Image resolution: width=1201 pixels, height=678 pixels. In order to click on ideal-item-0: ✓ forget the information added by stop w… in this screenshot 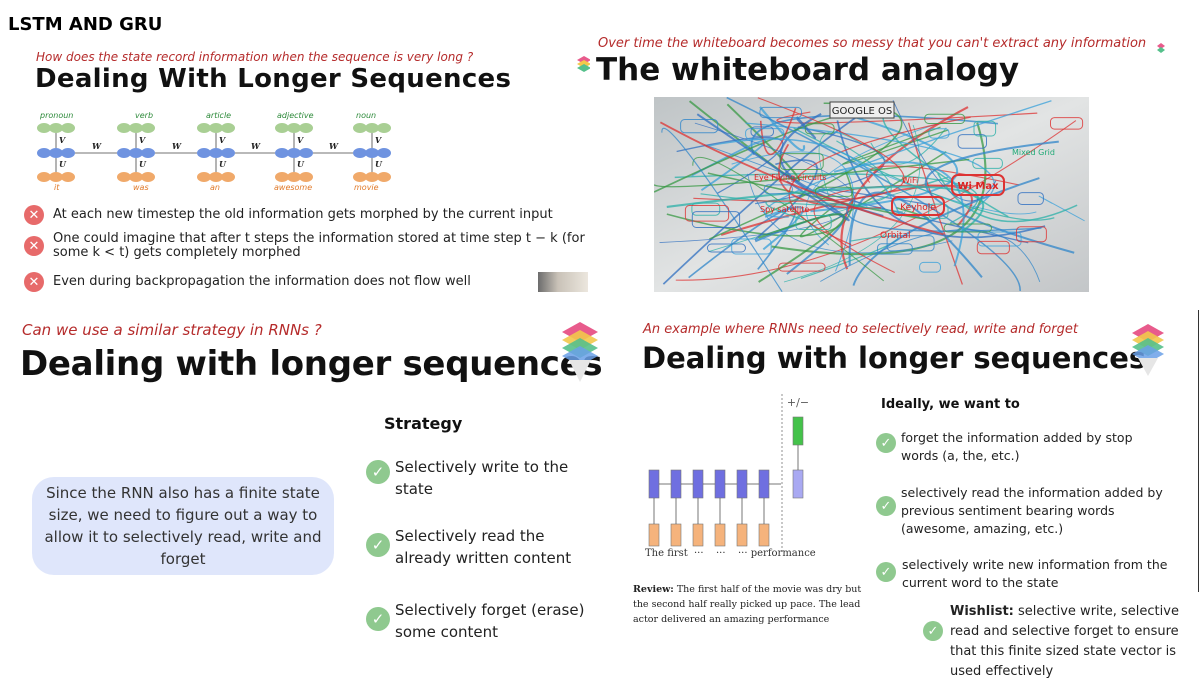, I will do `click(1026, 447)`.